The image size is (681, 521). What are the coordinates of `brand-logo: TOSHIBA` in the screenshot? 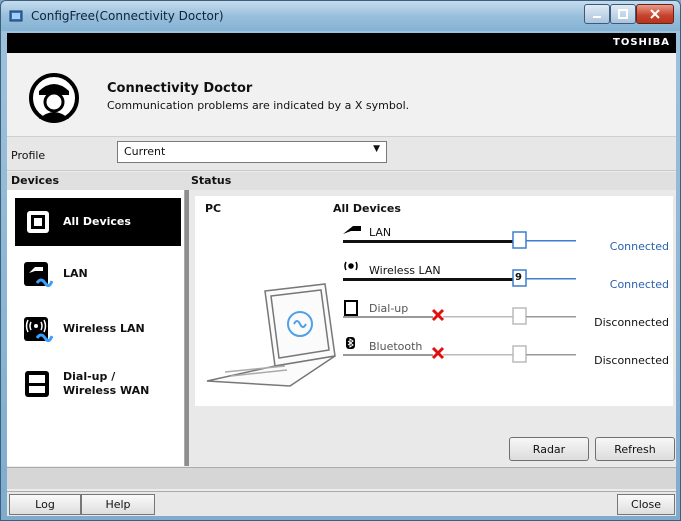 It's located at (641, 42).